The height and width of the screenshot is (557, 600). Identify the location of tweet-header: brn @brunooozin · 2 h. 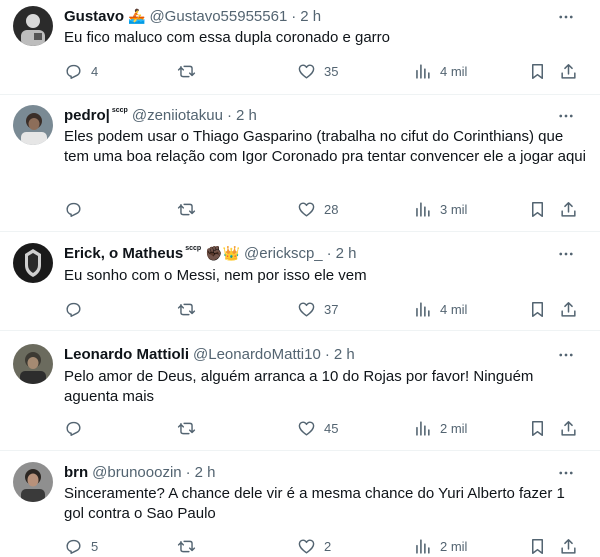
(139, 472).